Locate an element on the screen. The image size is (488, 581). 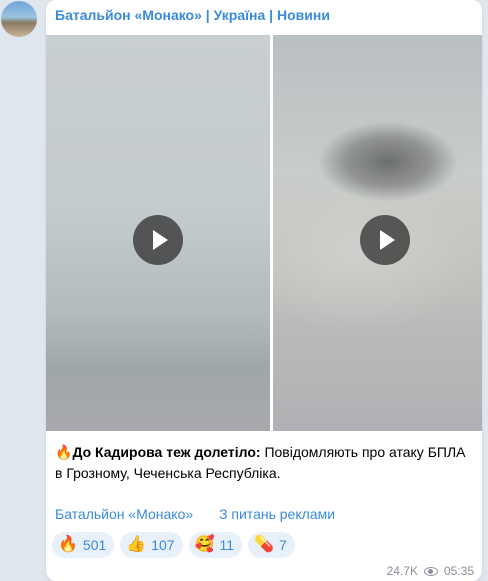
reactions-bar: 🔥 501 👍 107 🥰 11 💊 7 is located at coordinates (173, 545).